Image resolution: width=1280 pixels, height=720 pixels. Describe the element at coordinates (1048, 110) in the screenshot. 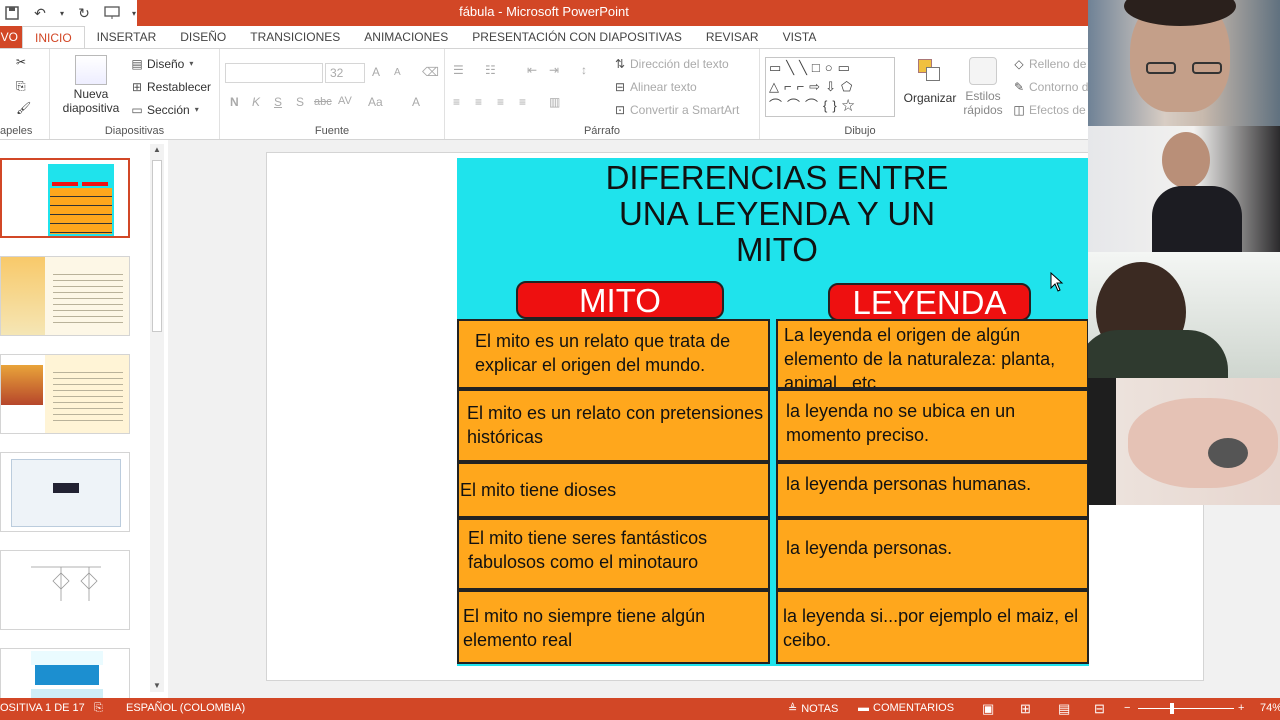

I see `shape-effects-button: ◫ Efectos de` at that location.